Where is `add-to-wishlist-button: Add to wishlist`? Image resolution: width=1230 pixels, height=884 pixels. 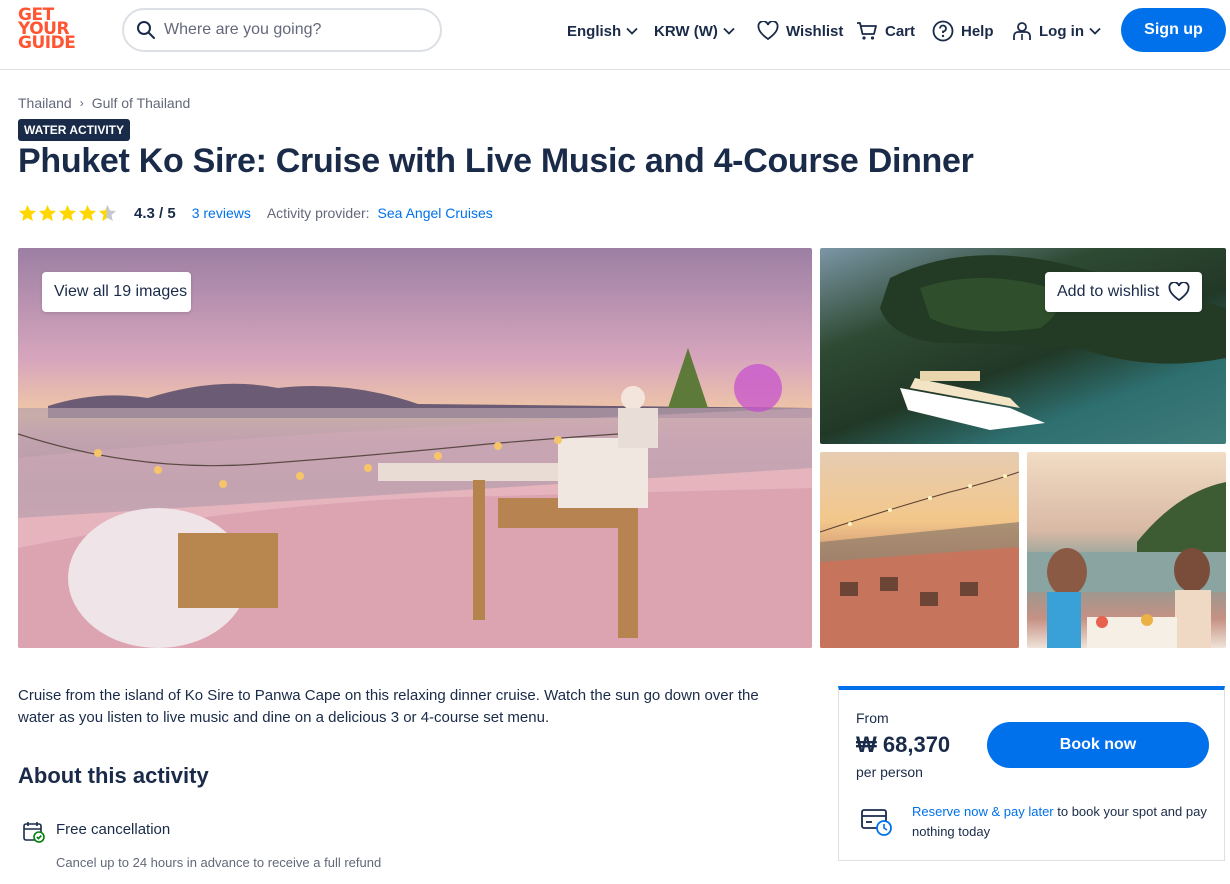
add-to-wishlist-button: Add to wishlist is located at coordinates (1123, 292).